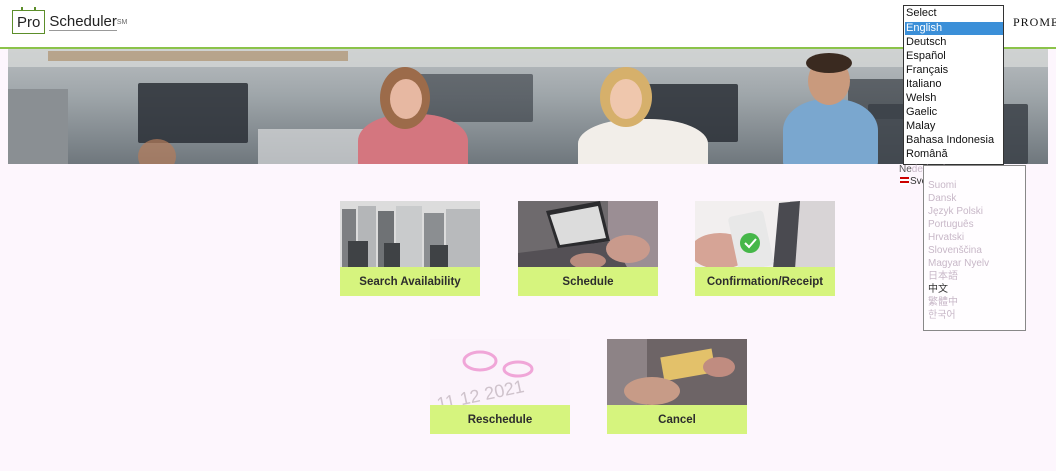 The width and height of the screenshot is (1056, 471). Describe the element at coordinates (958, 263) in the screenshot. I see `language-option-magyar: Magyar Nyelv` at that location.